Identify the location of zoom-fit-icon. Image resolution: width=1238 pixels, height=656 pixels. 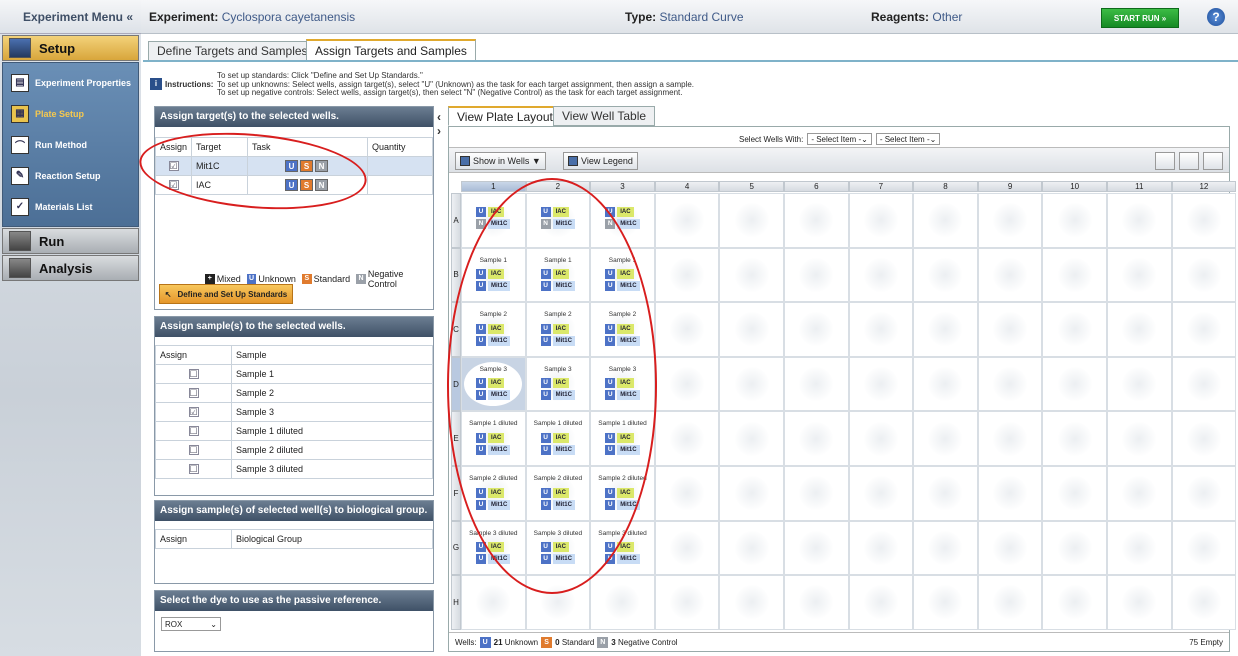
(1213, 161).